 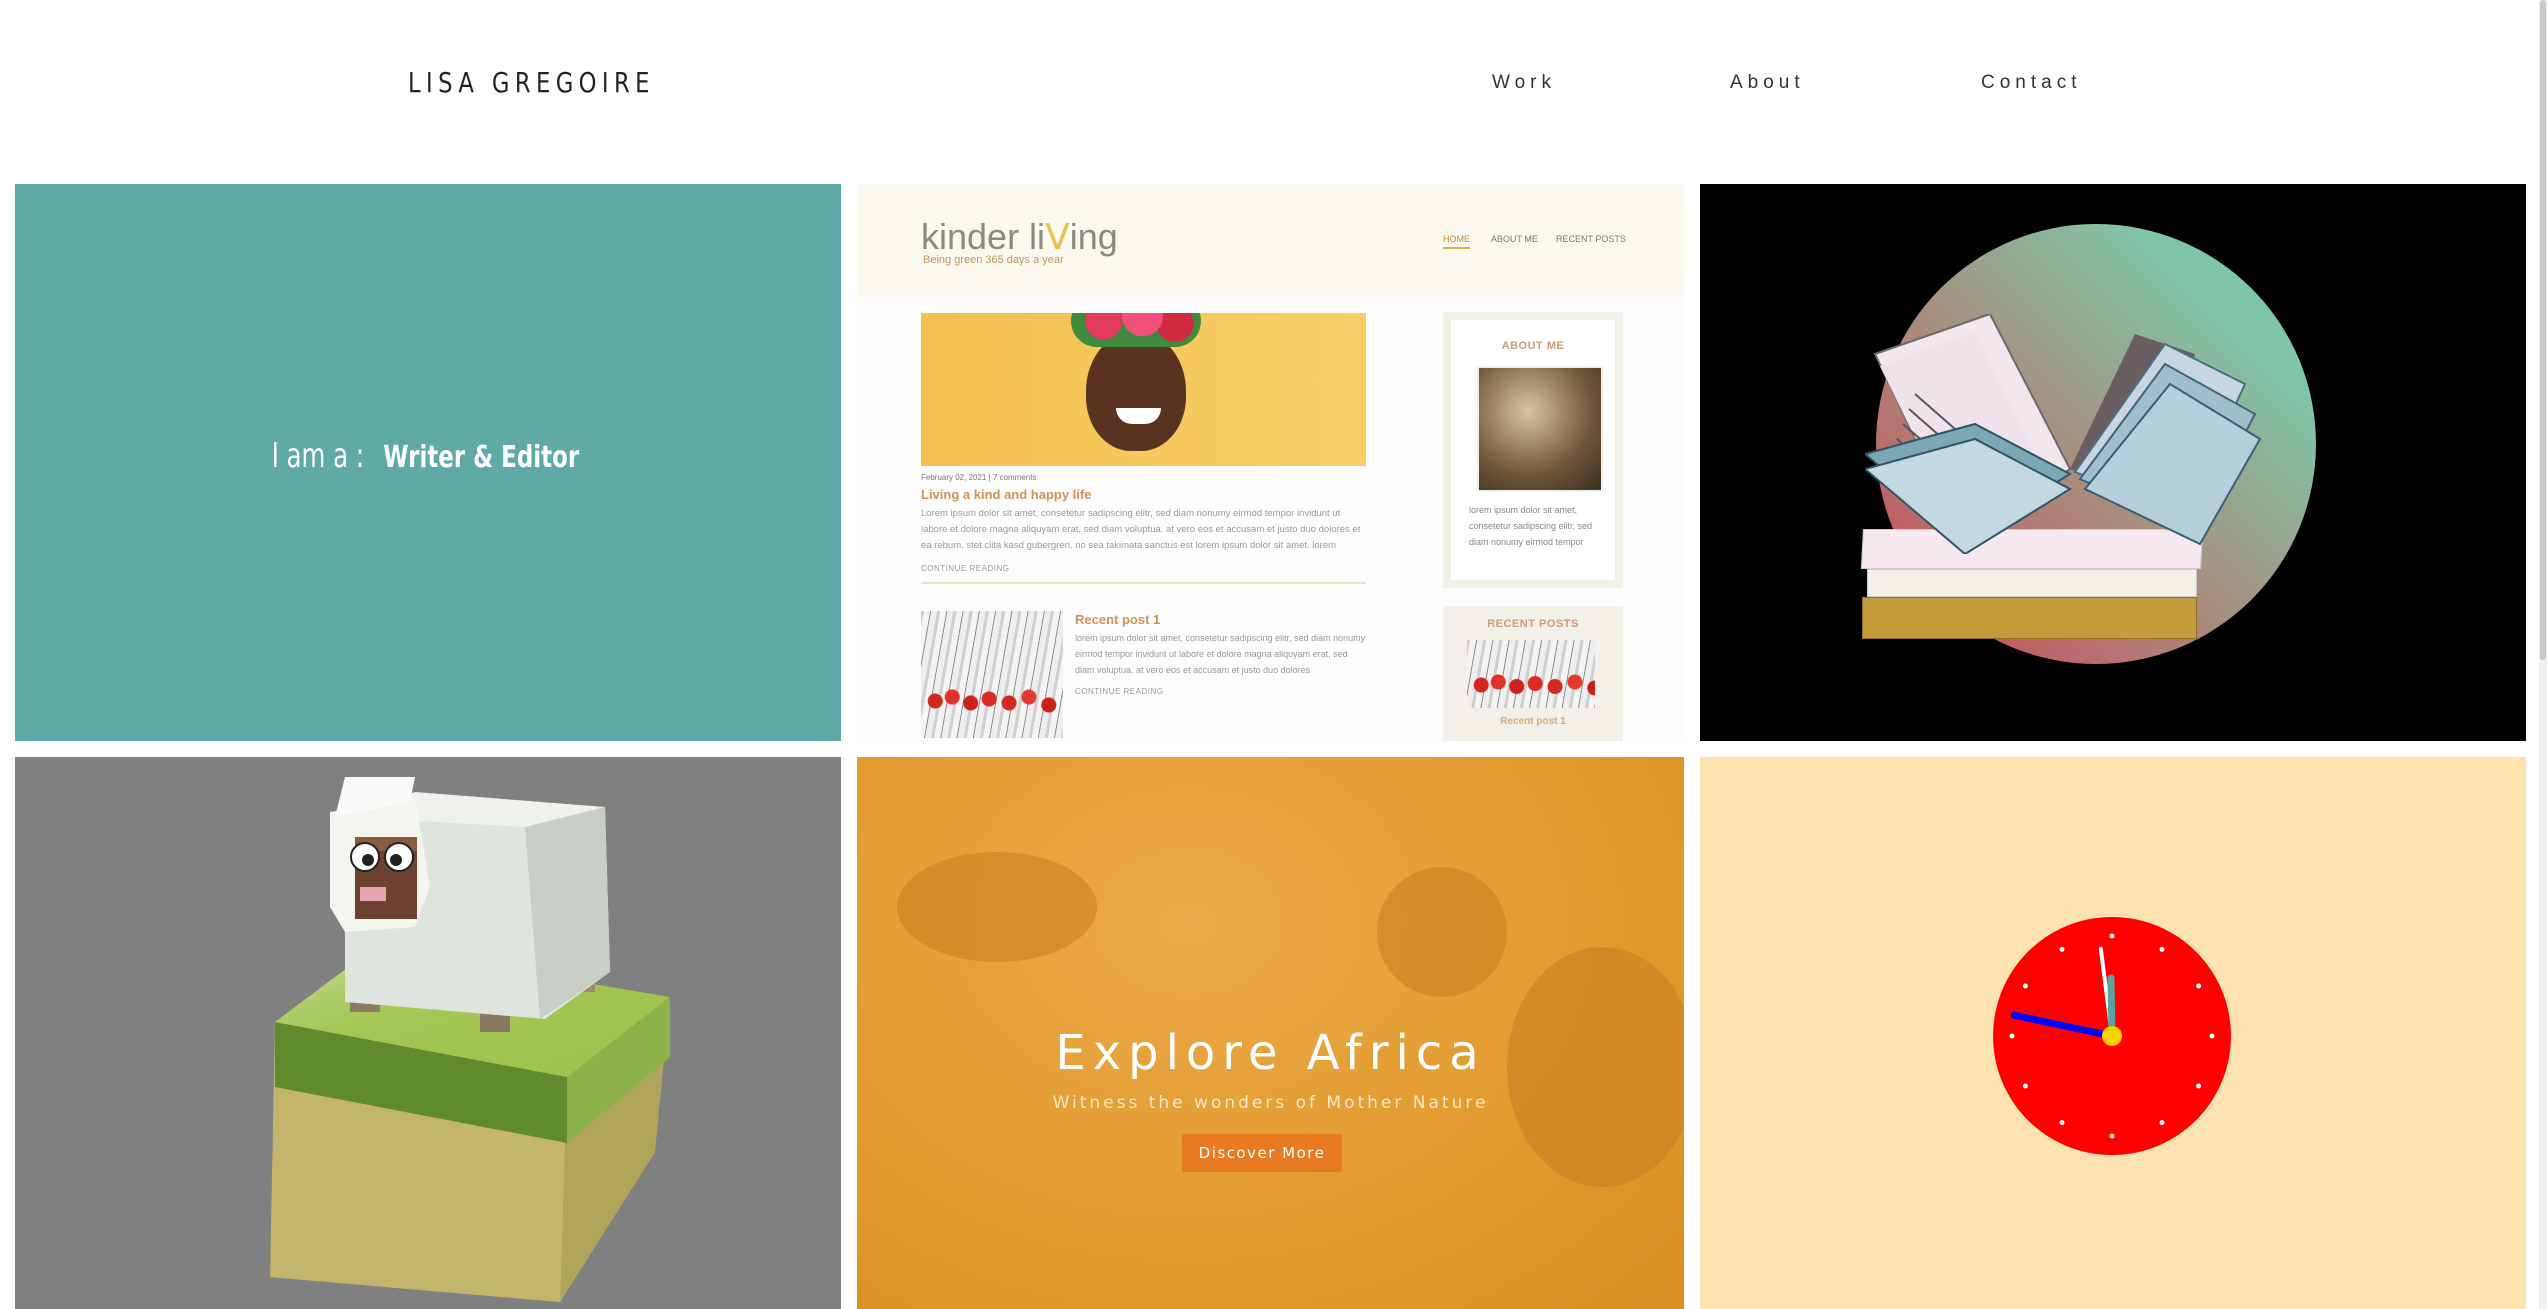 I want to click on project-tile-voxel-sheep, so click(x=428, y=1033).